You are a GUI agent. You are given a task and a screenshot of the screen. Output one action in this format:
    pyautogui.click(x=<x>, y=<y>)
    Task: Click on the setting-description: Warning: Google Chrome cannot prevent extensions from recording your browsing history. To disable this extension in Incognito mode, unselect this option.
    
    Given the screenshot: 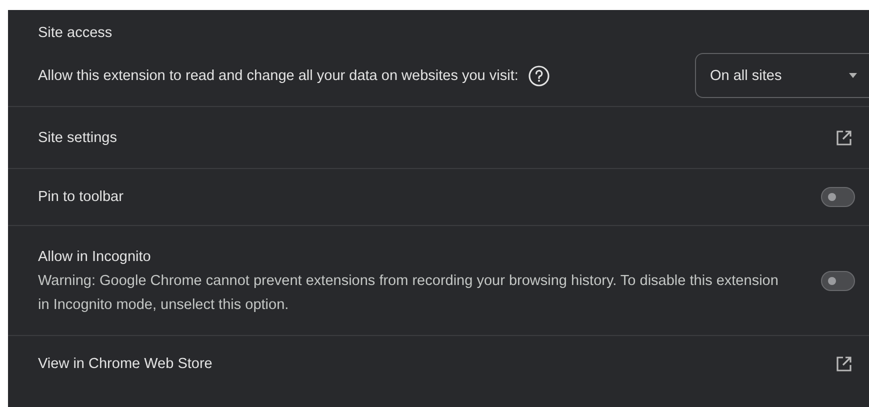 What is the action you would take?
    pyautogui.click(x=409, y=293)
    